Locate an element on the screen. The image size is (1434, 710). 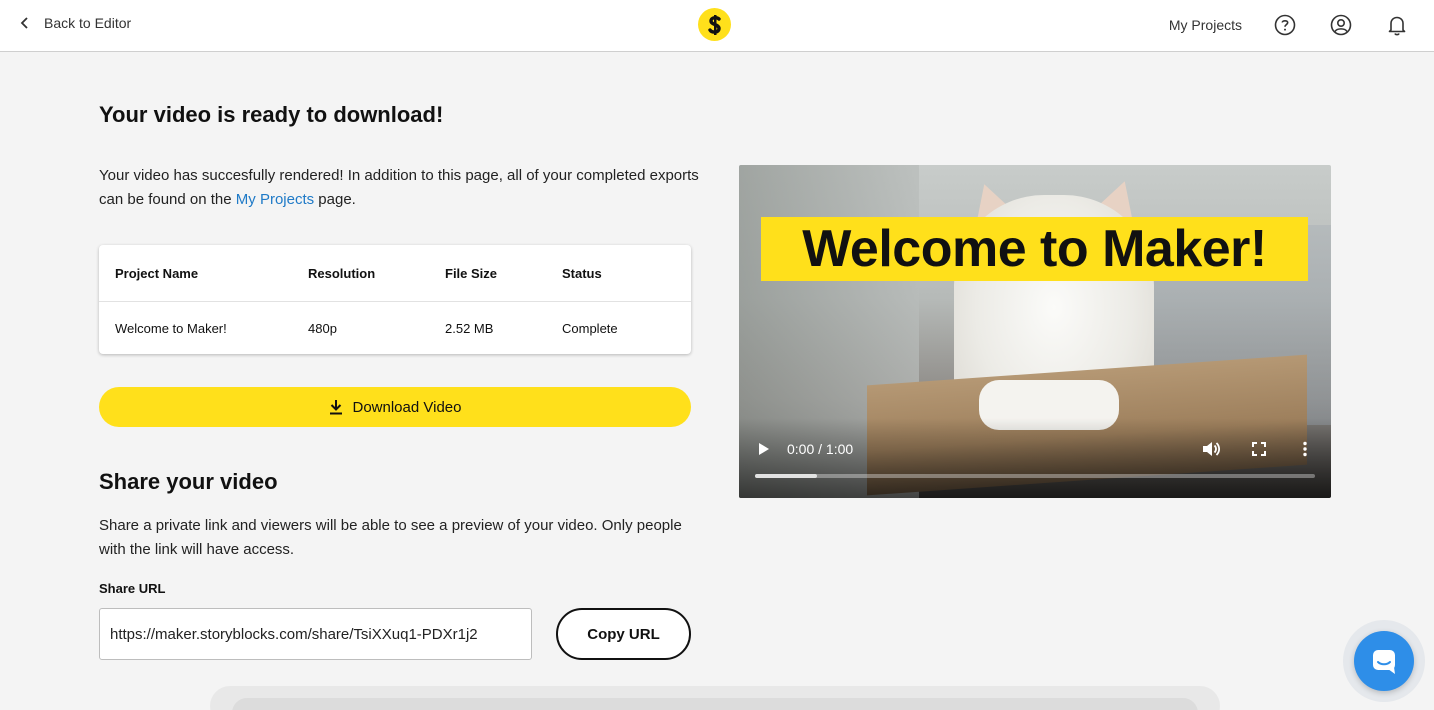
cell-project-name: Welcome to Maker! is located at coordinates (171, 328).